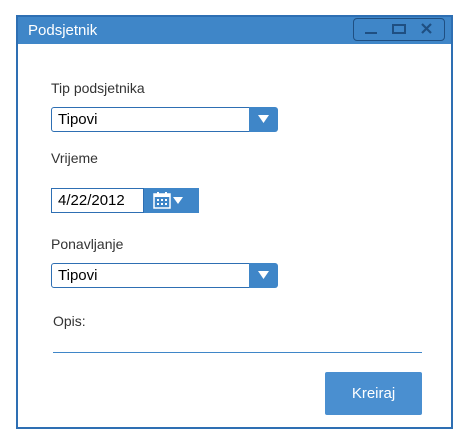 Image resolution: width=470 pixels, height=445 pixels. What do you see at coordinates (74, 158) in the screenshot?
I see `time-label: Vrijeme` at bounding box center [74, 158].